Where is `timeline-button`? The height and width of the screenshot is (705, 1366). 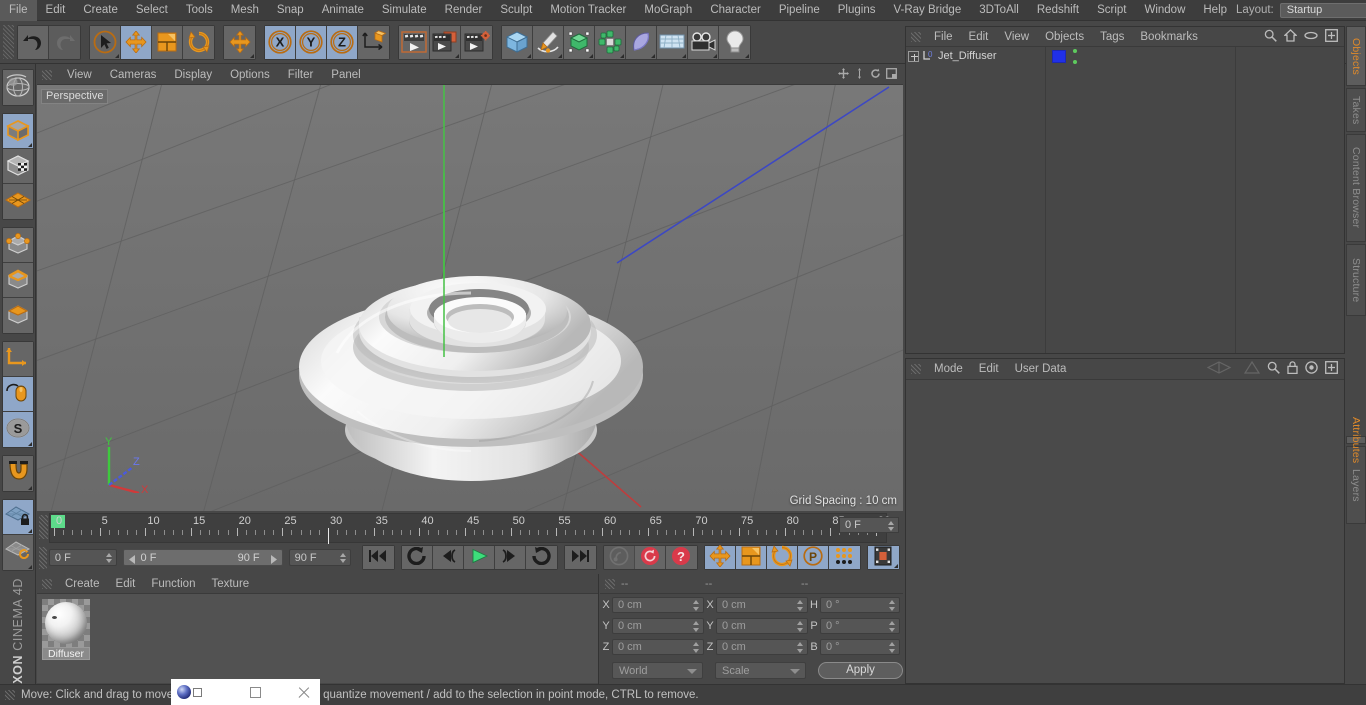 timeline-button is located at coordinates (883, 557).